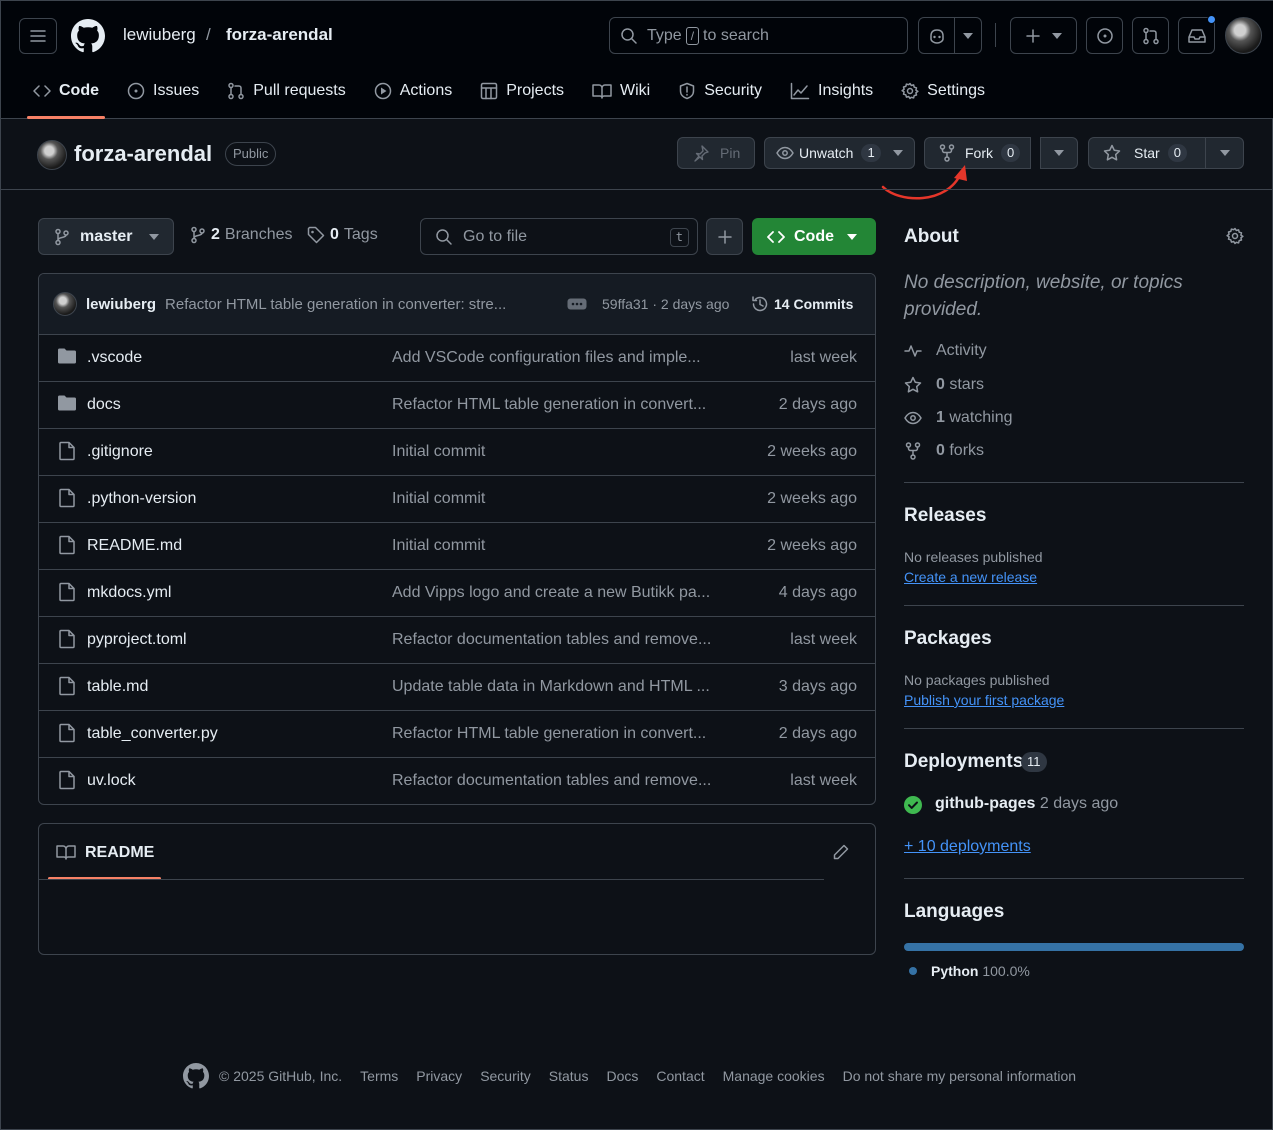  Describe the element at coordinates (948, 639) in the screenshot. I see `packages-heading: Packages` at that location.